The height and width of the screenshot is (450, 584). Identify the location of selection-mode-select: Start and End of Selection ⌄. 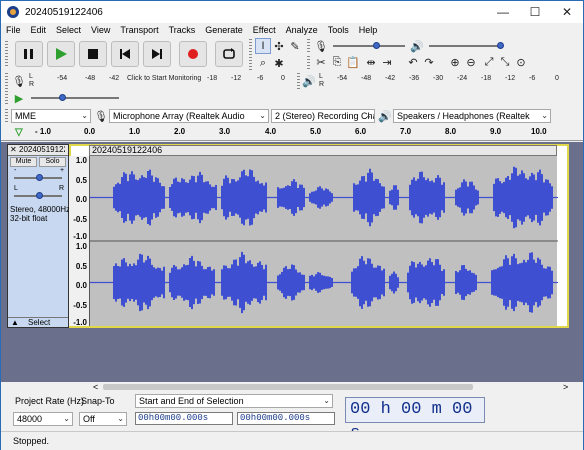
(234, 401).